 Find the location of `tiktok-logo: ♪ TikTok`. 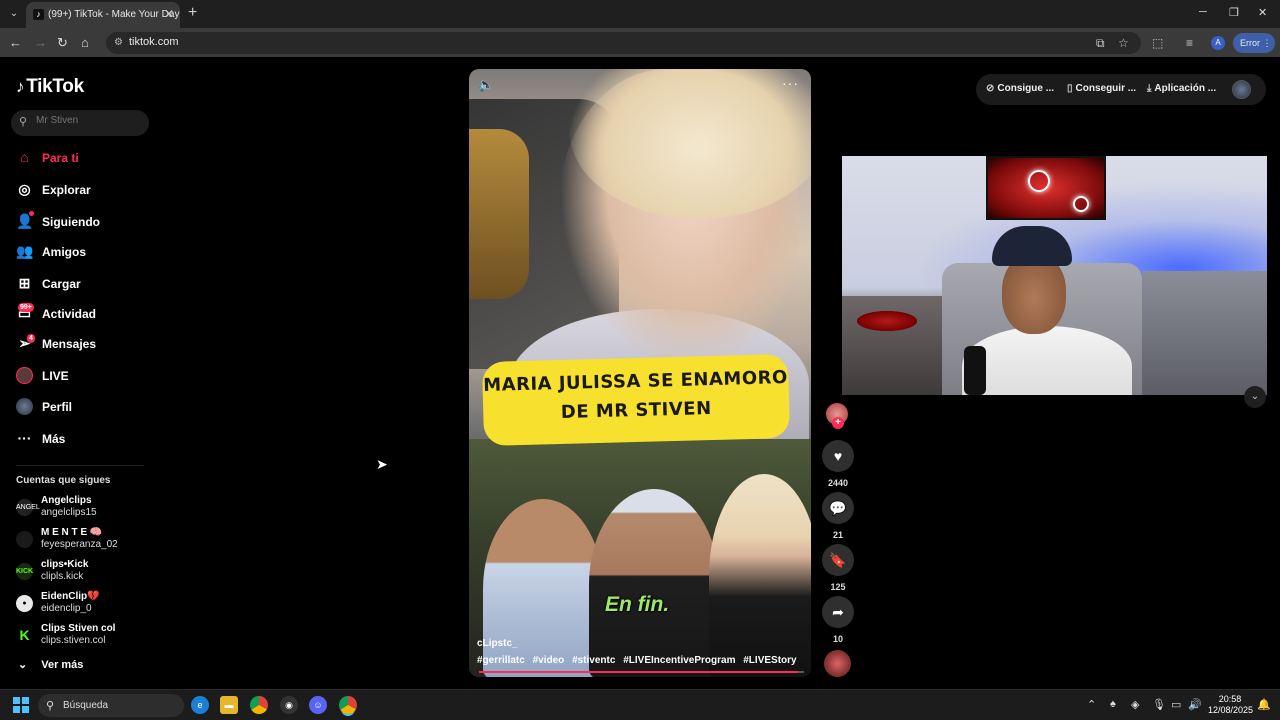

tiktok-logo: ♪ TikTok is located at coordinates (50, 87).